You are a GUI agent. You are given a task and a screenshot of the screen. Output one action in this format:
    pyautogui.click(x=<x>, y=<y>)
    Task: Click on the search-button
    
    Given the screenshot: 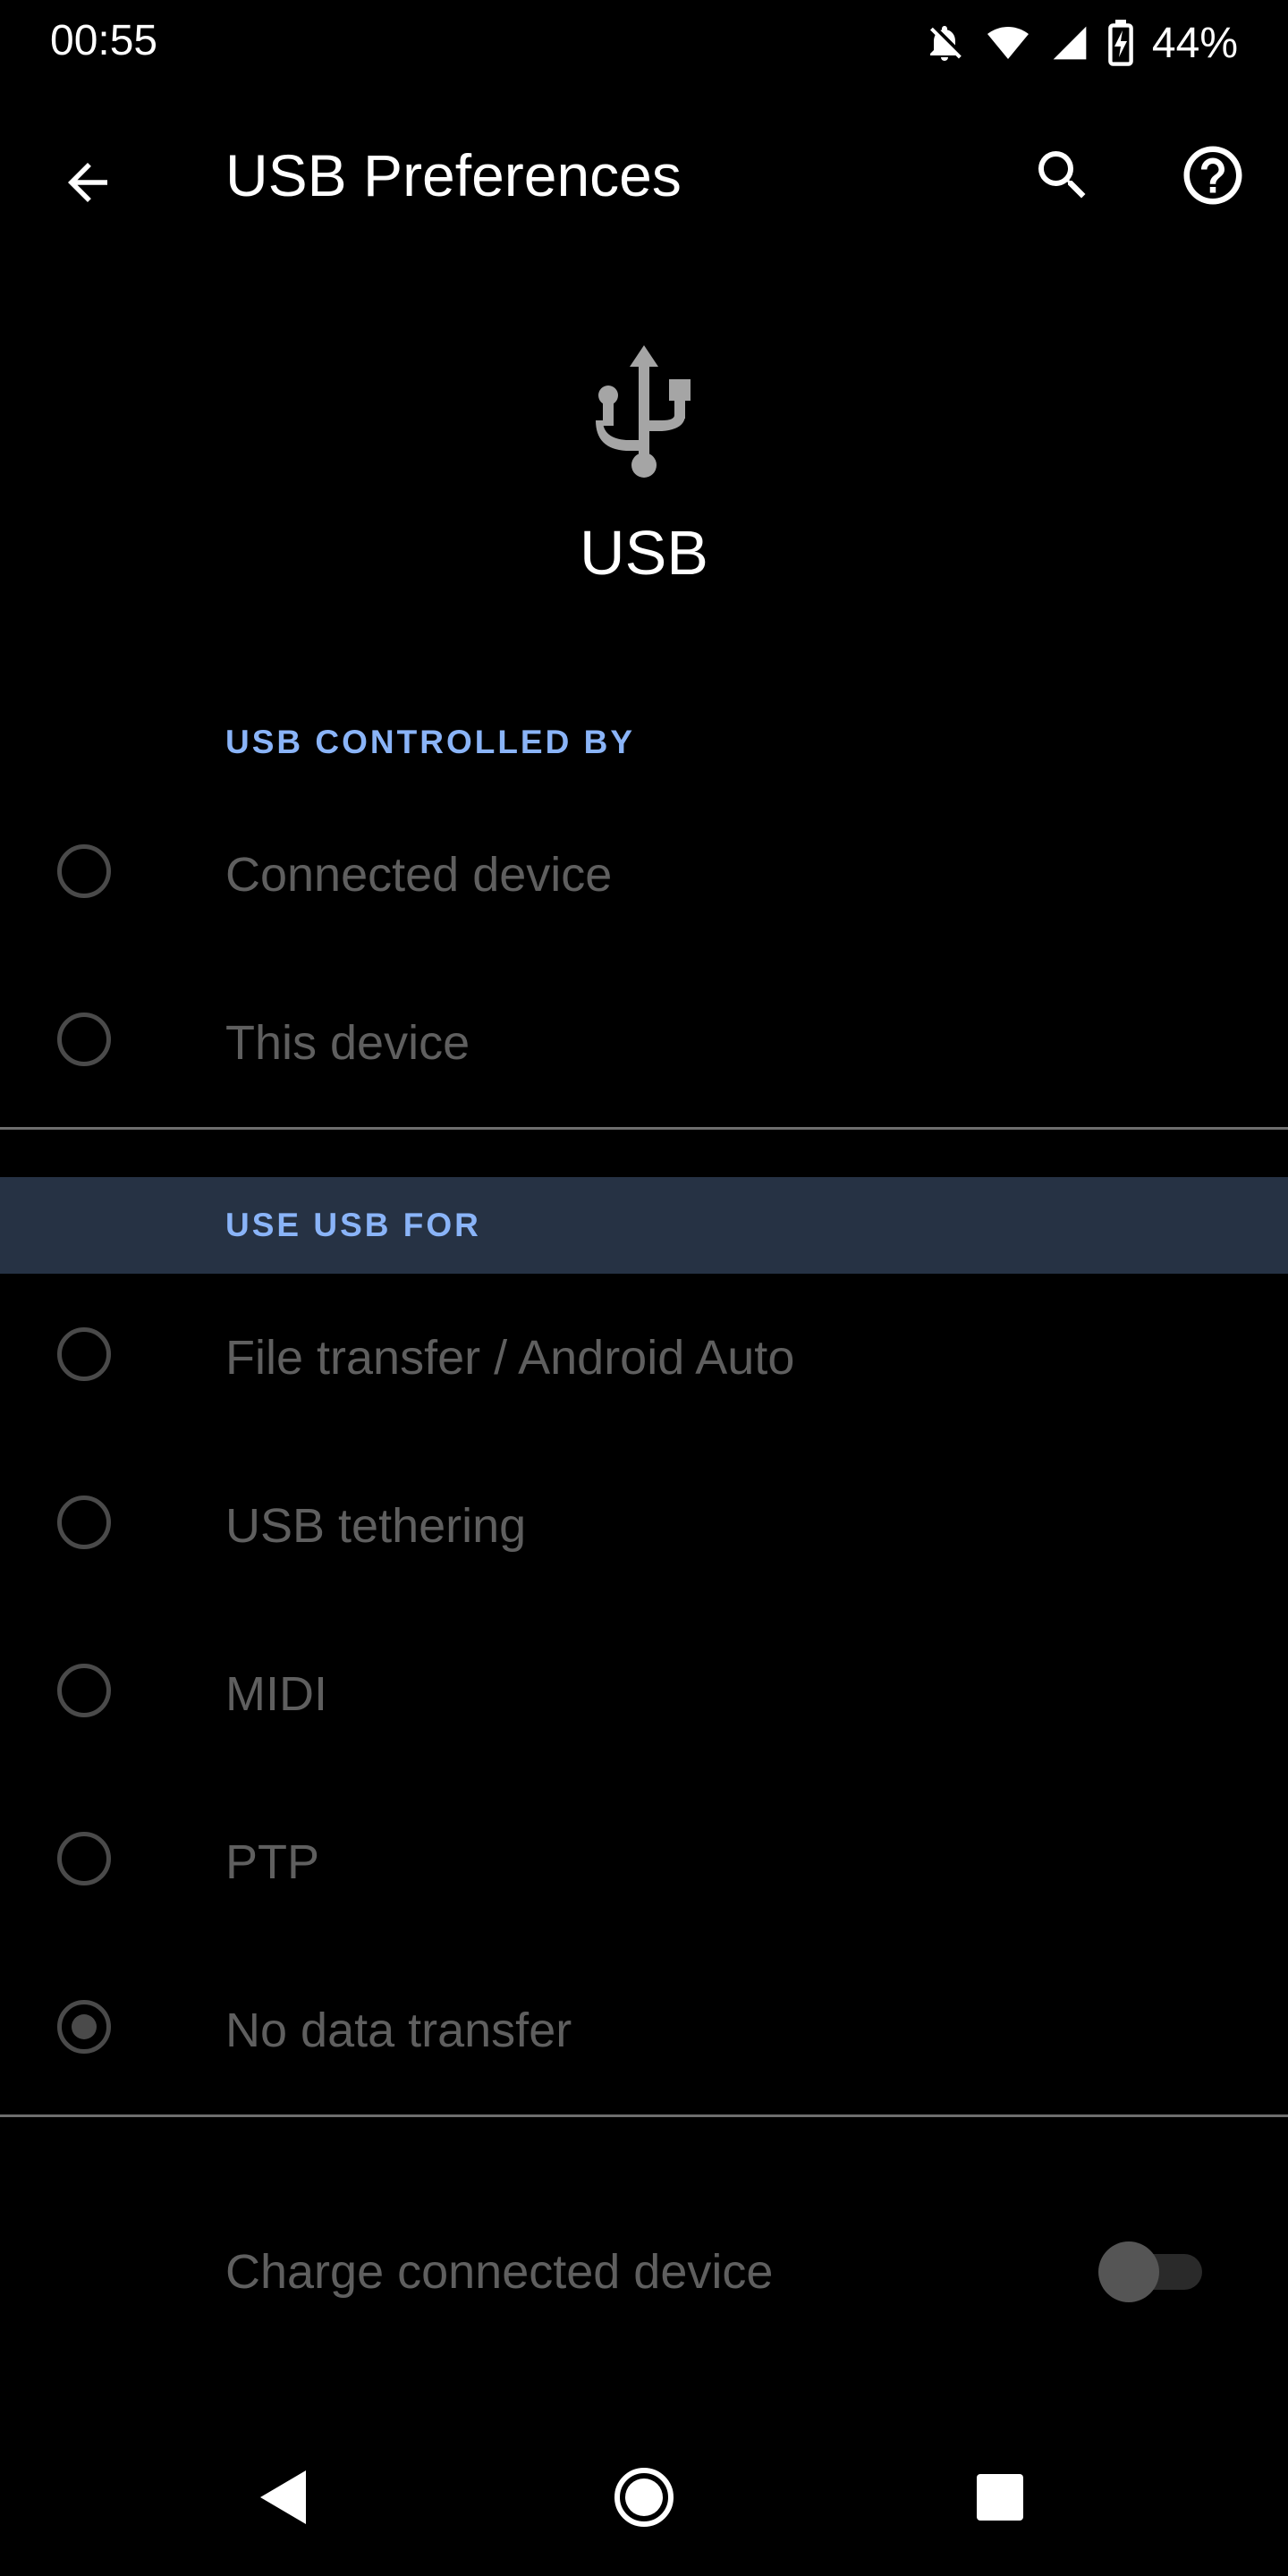 What is the action you would take?
    pyautogui.click(x=1063, y=175)
    